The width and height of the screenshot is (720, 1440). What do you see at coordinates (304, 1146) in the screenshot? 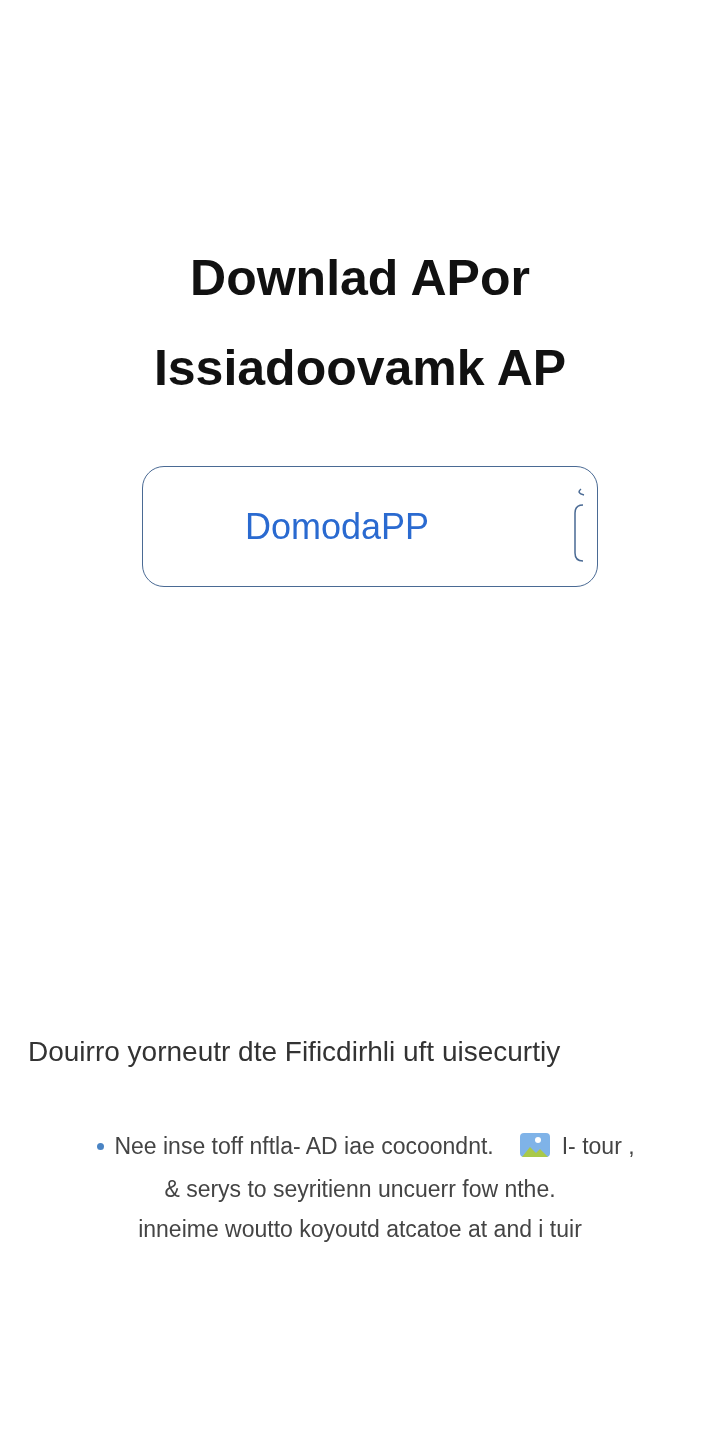
I see `bullet-text: Nee inse toff nftla- AD iae cocoondnt.` at bounding box center [304, 1146].